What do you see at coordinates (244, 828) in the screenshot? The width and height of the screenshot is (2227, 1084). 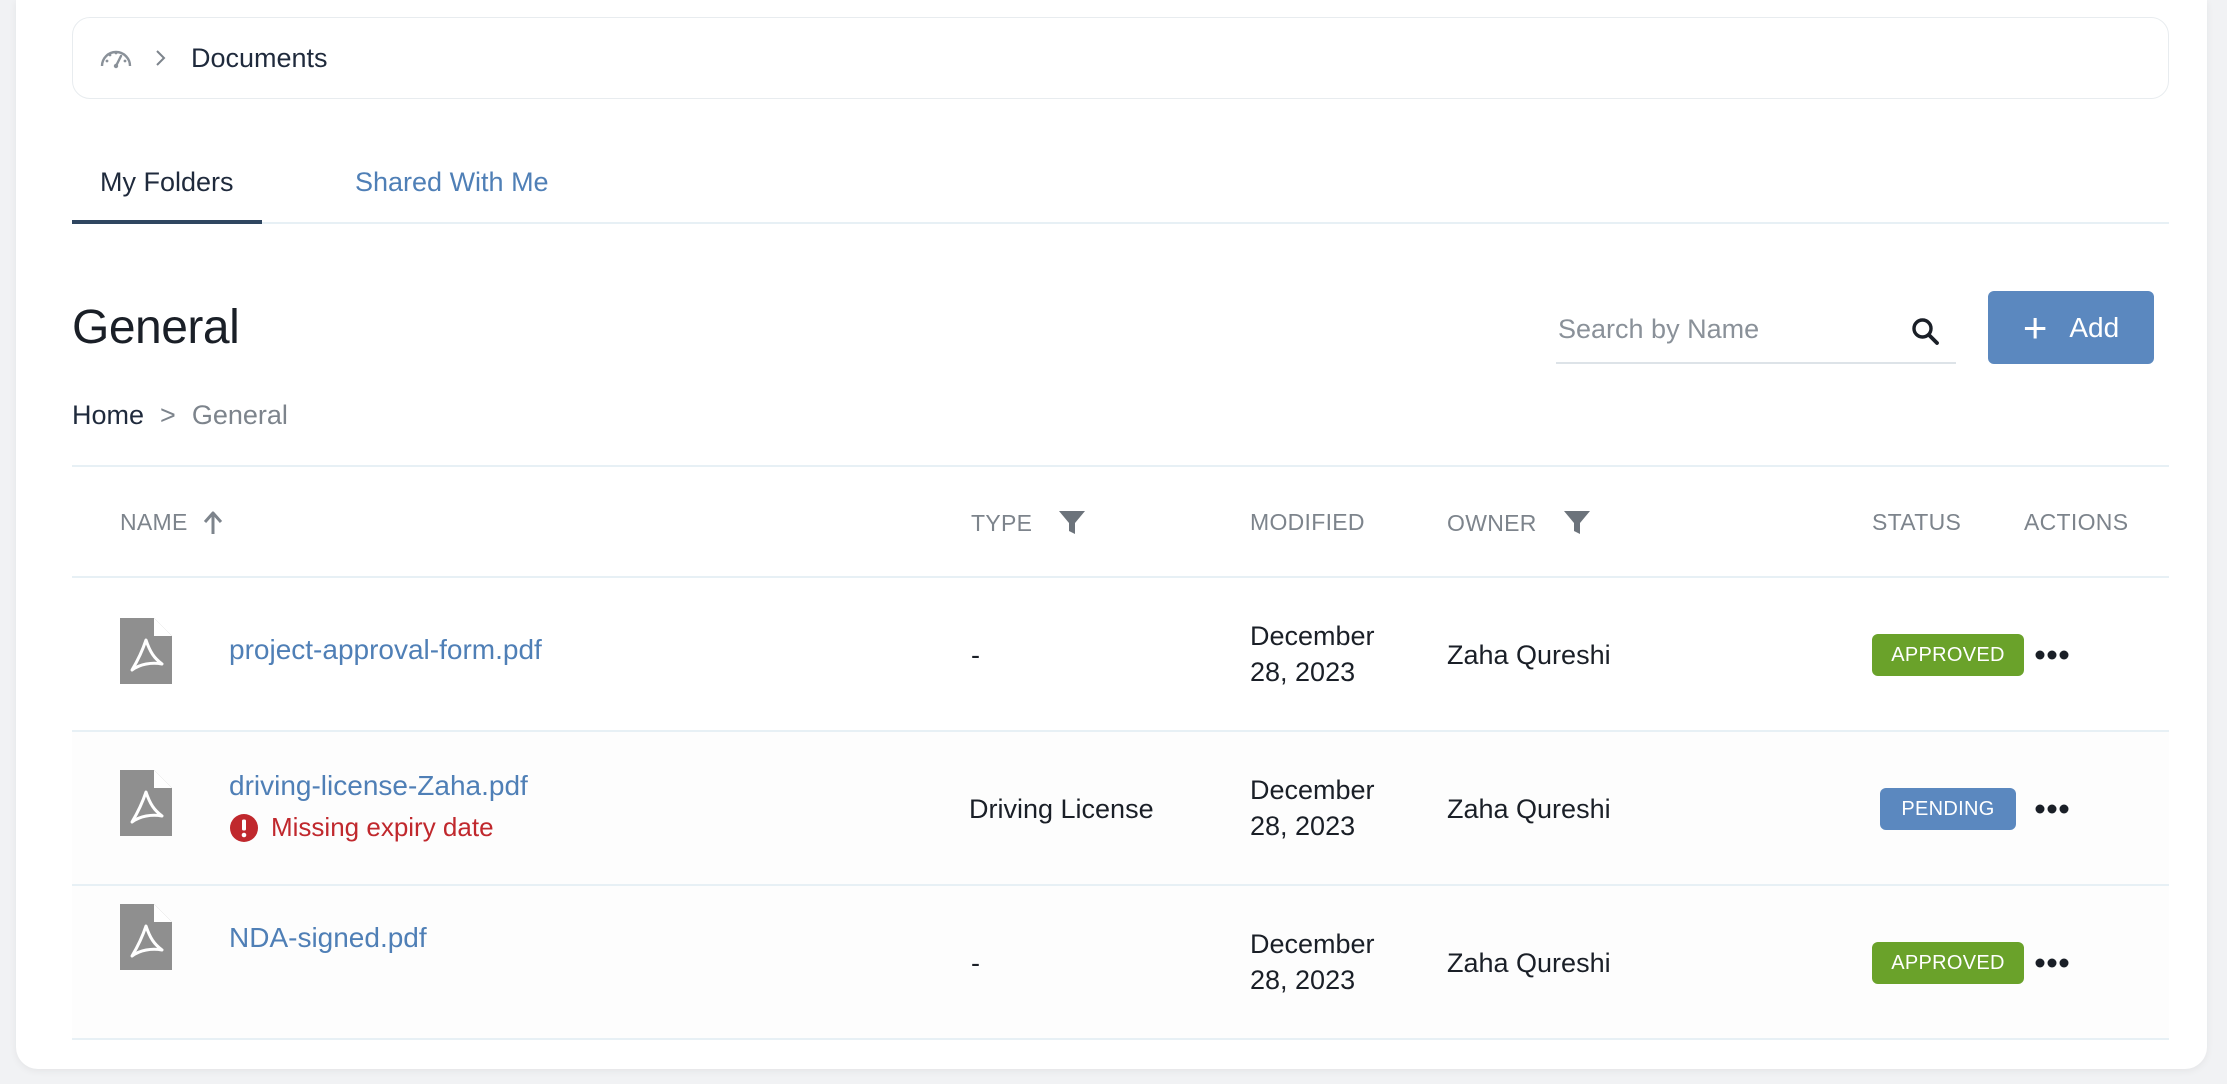 I see `exclamation-circle-icon` at bounding box center [244, 828].